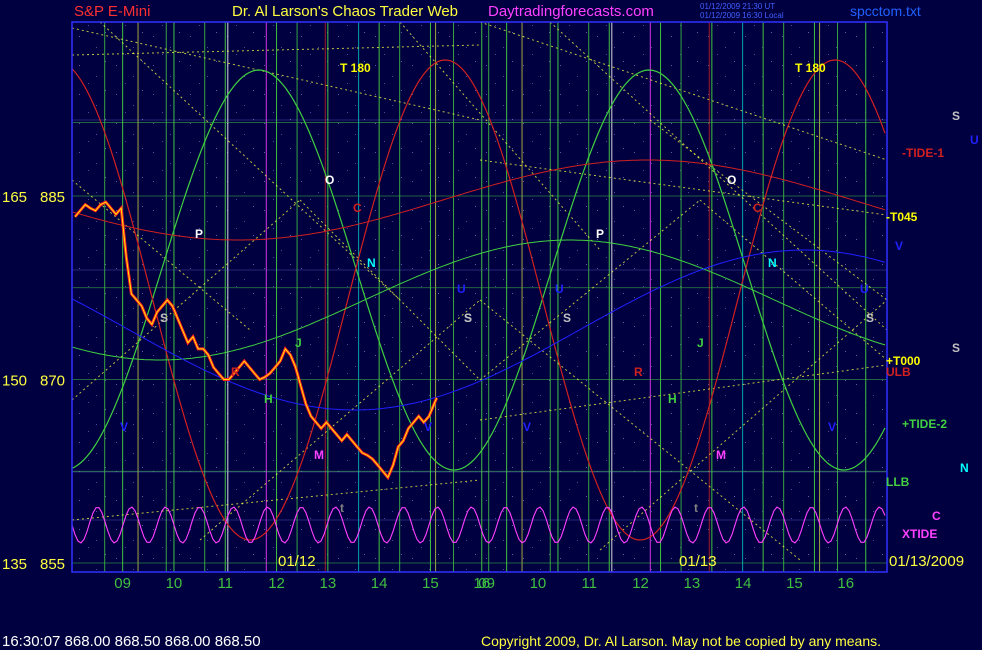 This screenshot has height=650, width=982. What do you see at coordinates (919, 534) in the screenshot?
I see `right-label: XTIDE` at bounding box center [919, 534].